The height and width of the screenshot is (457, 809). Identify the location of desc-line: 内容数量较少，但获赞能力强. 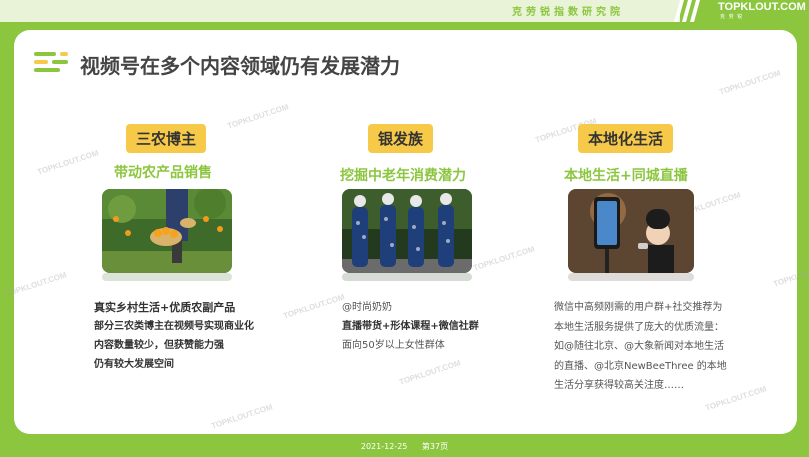
(159, 345).